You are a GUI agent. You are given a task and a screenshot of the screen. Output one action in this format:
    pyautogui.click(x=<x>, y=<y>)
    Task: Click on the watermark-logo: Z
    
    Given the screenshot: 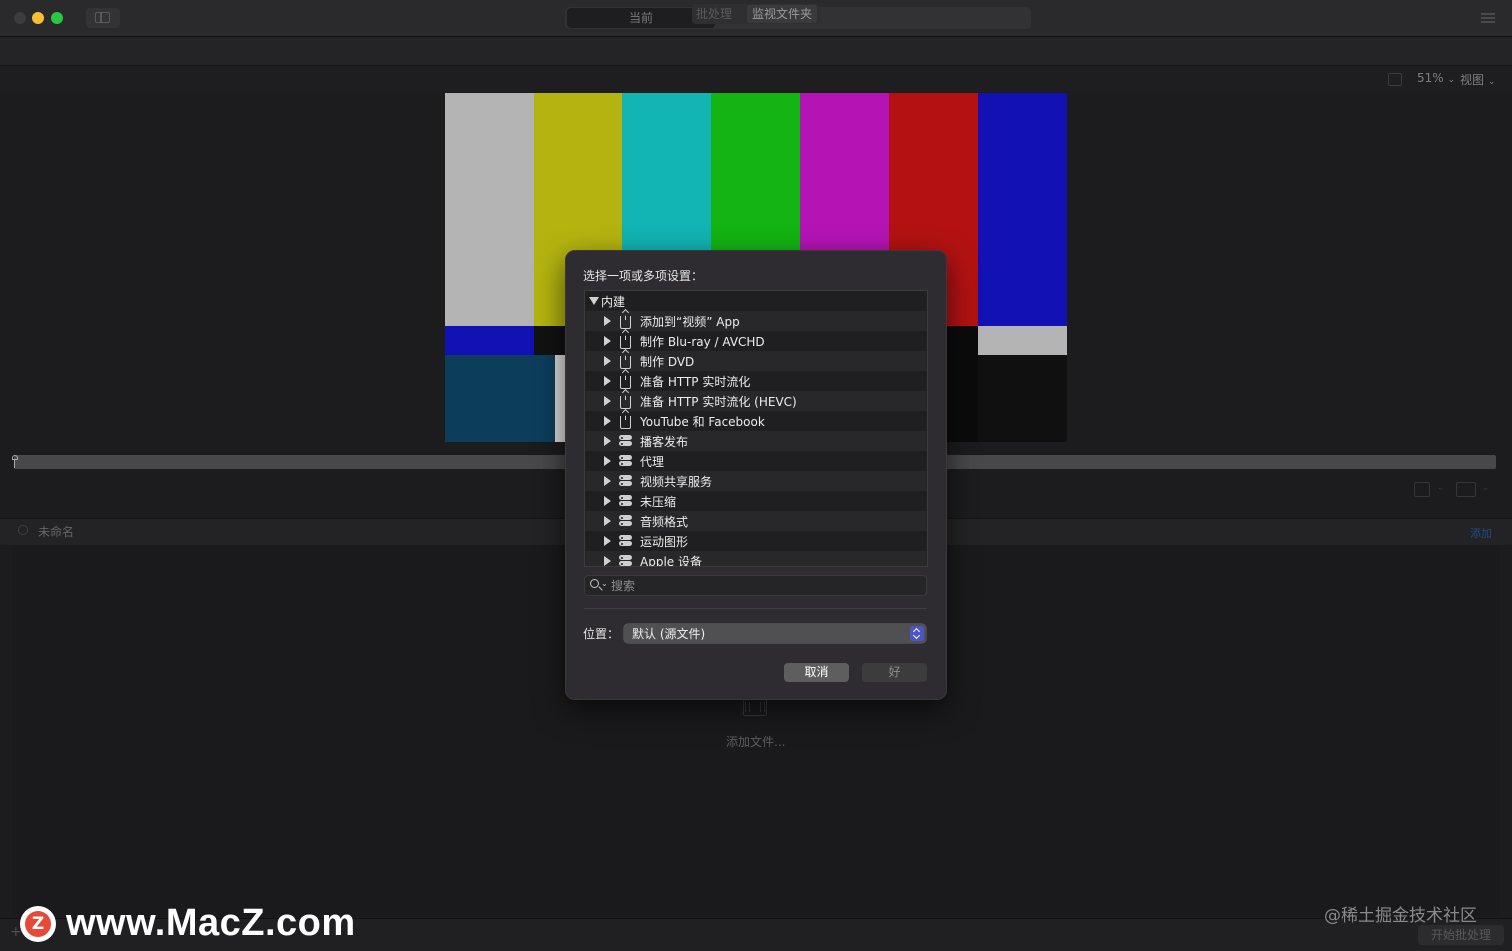 What is the action you would take?
    pyautogui.click(x=38, y=924)
    